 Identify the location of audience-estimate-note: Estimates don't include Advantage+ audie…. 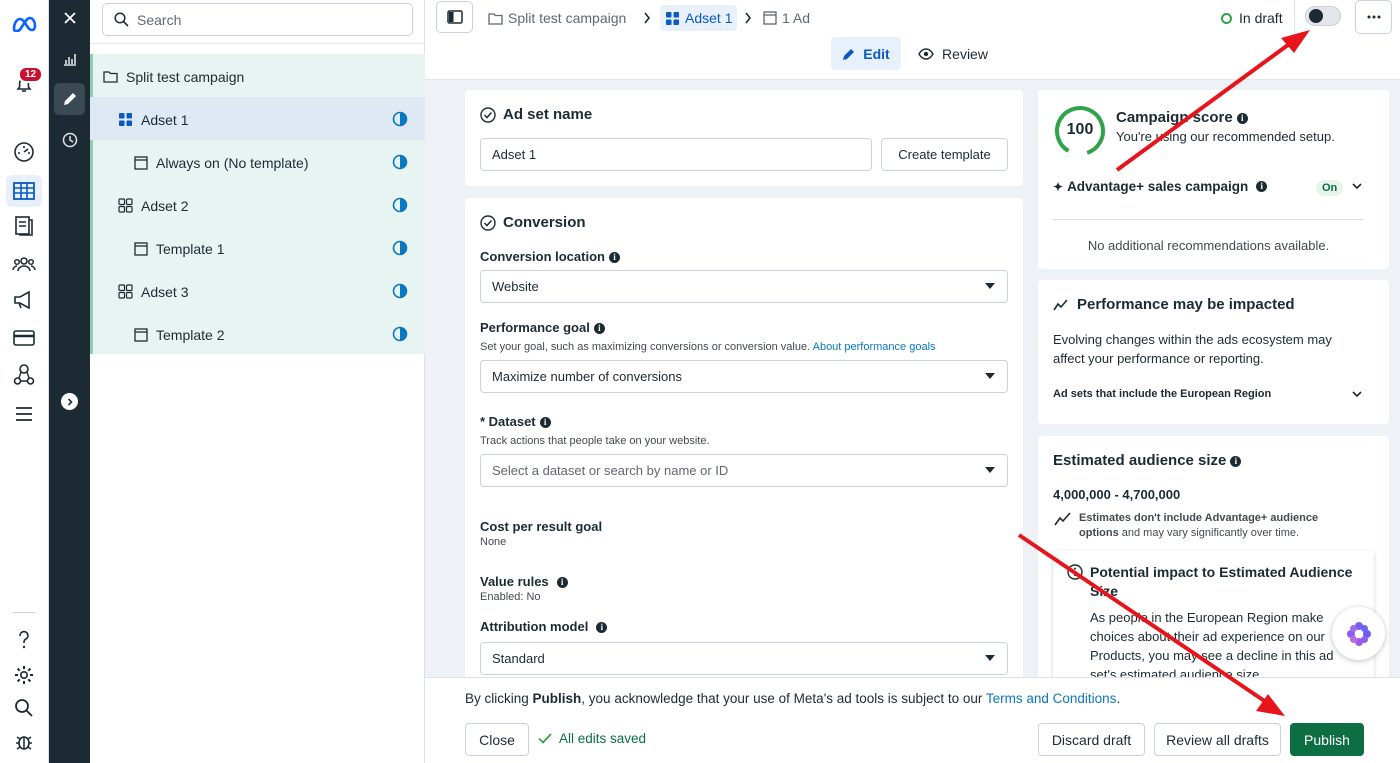
(1219, 526).